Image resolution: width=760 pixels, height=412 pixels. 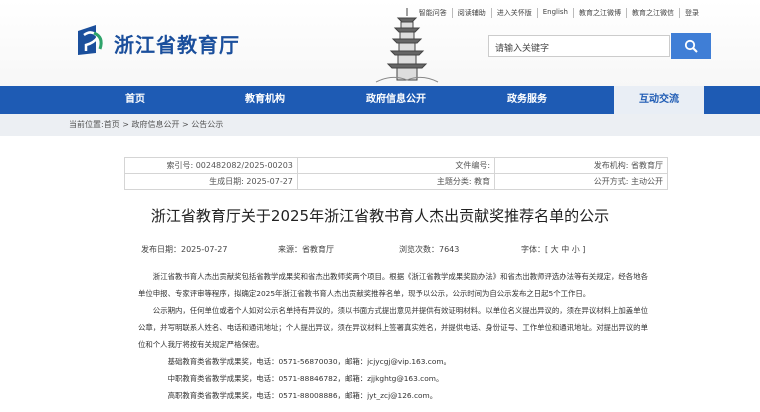 What do you see at coordinates (433, 13) in the screenshot?
I see `top-link-smart-qa: 智能问答` at bounding box center [433, 13].